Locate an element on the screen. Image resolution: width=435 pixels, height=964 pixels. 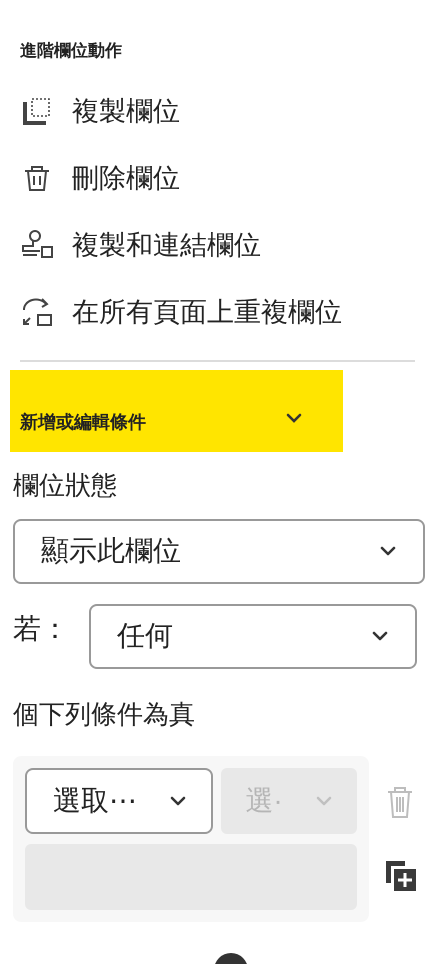
field-label: 個下列條件為真 is located at coordinates (104, 714).